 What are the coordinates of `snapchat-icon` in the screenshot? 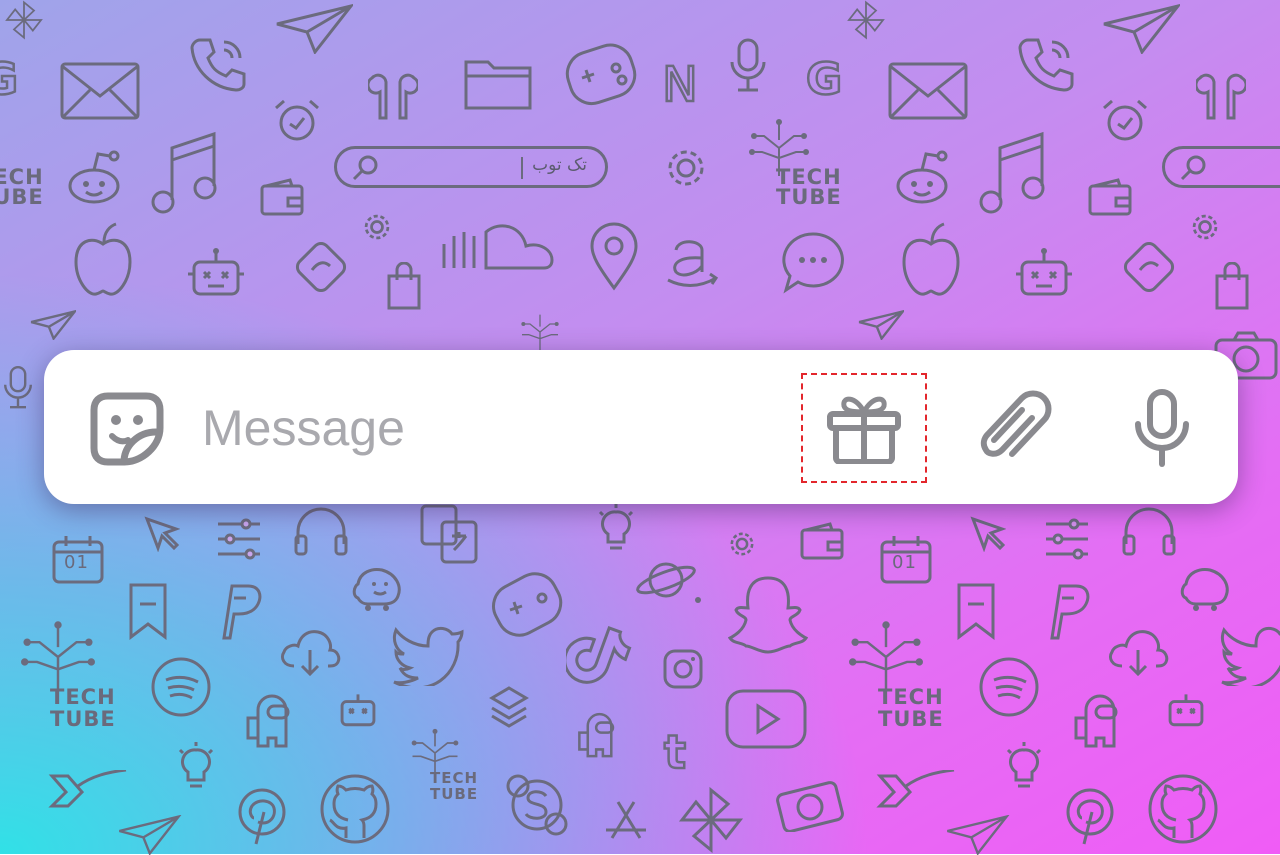 It's located at (768, 615).